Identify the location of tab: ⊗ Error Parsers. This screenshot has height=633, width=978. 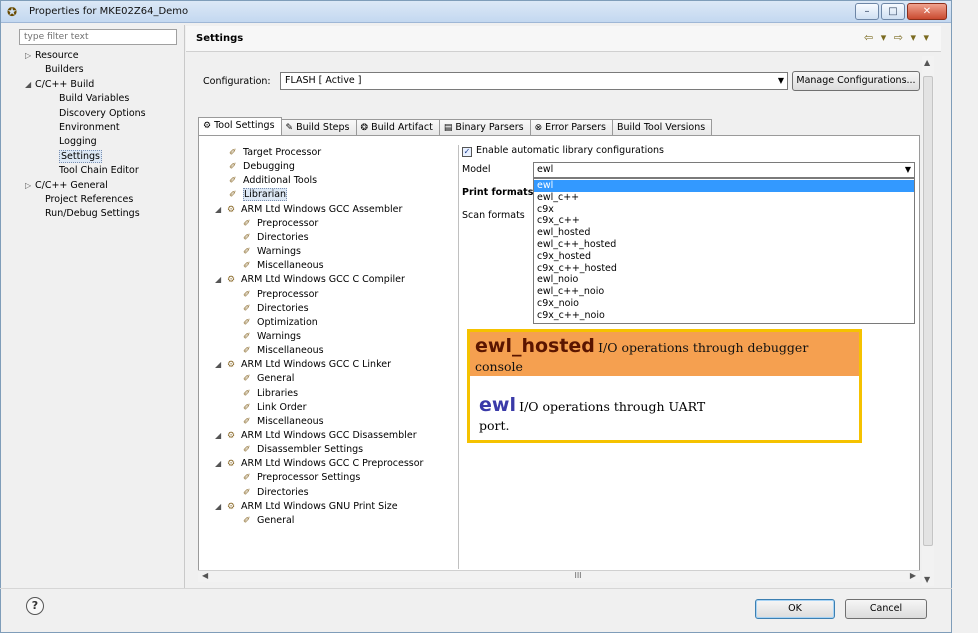
(571, 127).